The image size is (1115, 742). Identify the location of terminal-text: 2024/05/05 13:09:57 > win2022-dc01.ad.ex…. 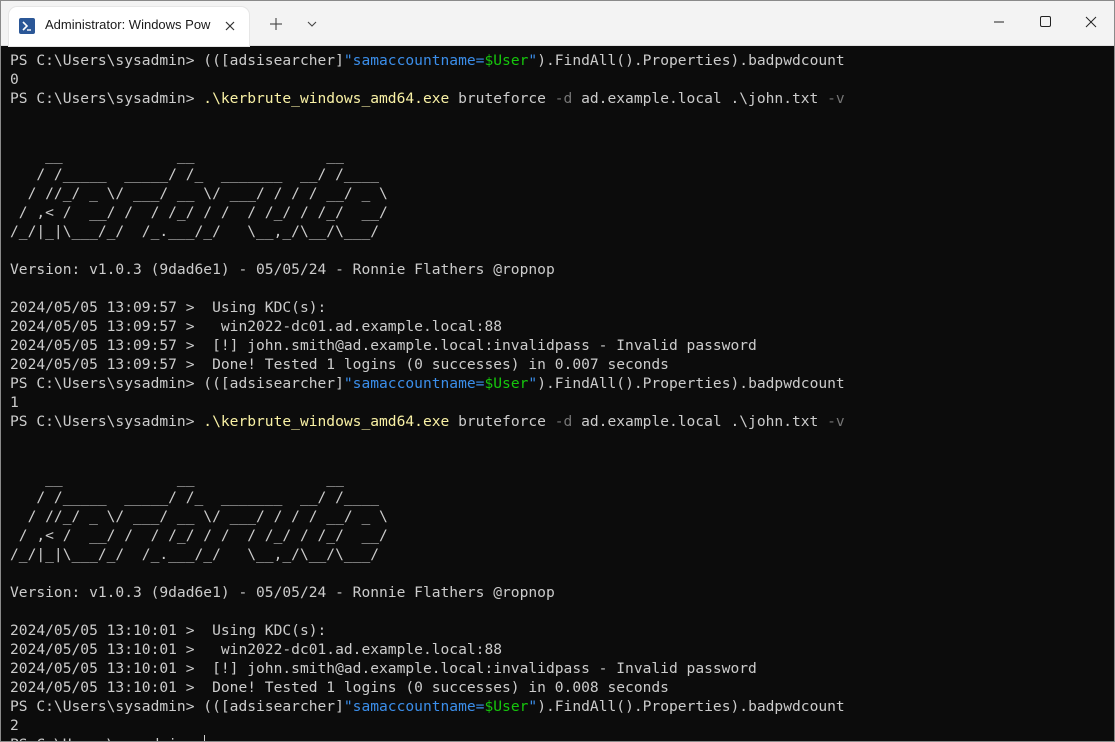
(256, 326).